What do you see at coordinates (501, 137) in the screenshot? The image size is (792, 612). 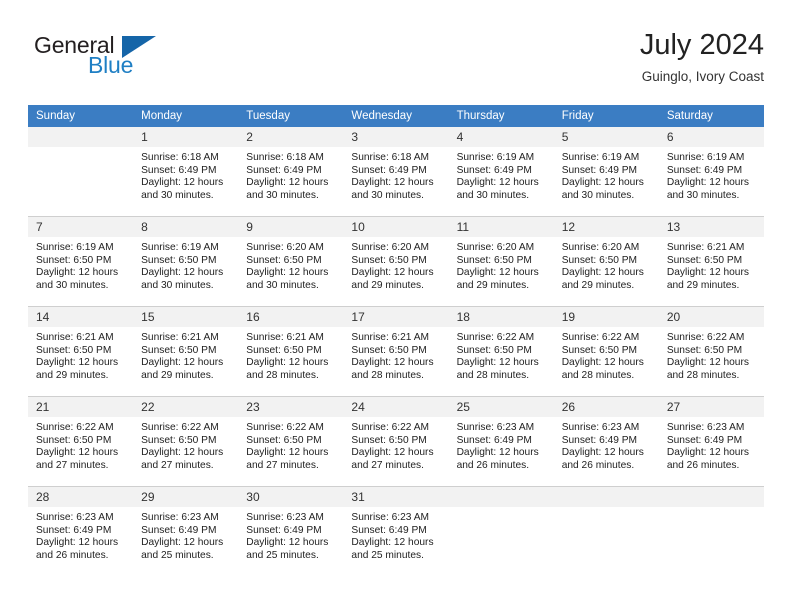 I see `day-number: 4` at bounding box center [501, 137].